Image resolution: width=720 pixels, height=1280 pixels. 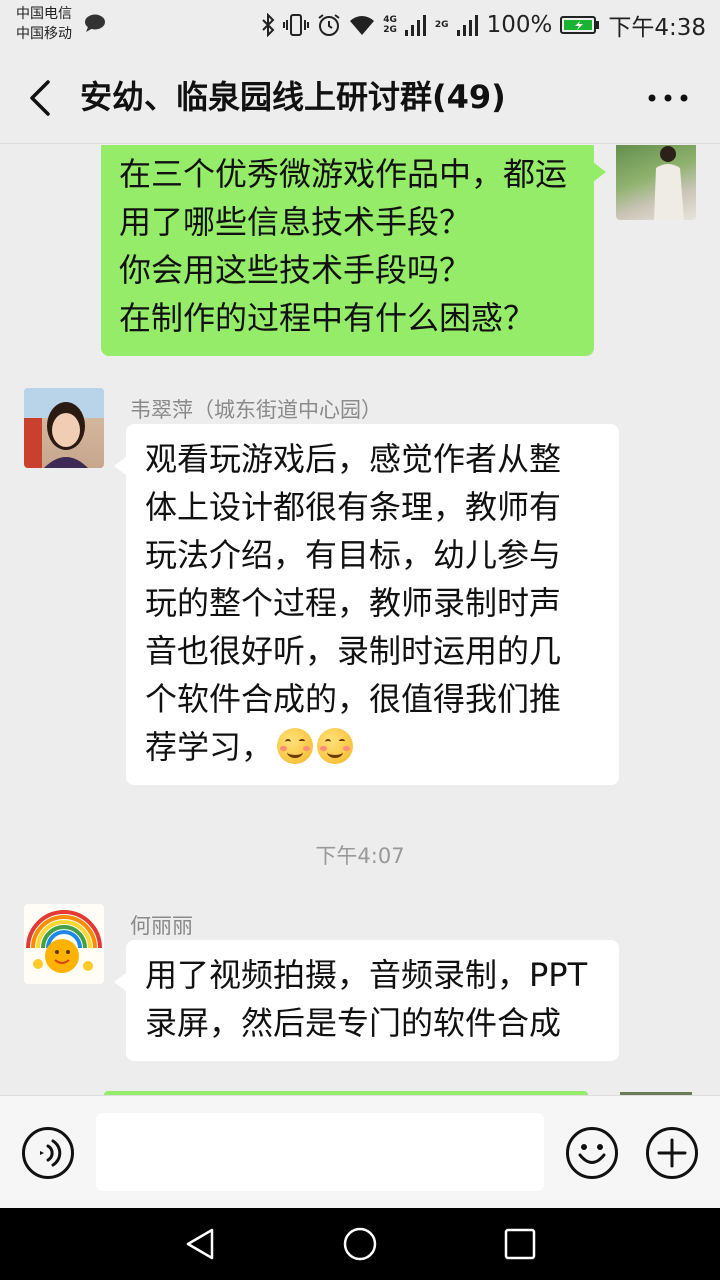 What do you see at coordinates (353, 603) in the screenshot?
I see `message-line: 玩的整个过程，教师录制时声` at bounding box center [353, 603].